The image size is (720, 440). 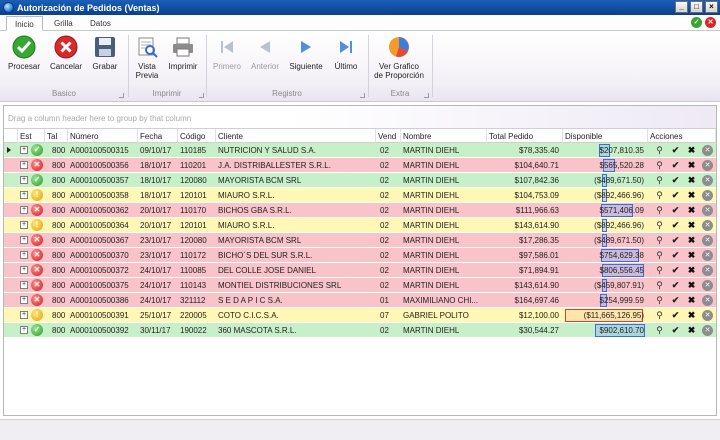 What do you see at coordinates (399, 57) in the screenshot?
I see `ver-grafico-button: Ver Grafico de Proporción` at bounding box center [399, 57].